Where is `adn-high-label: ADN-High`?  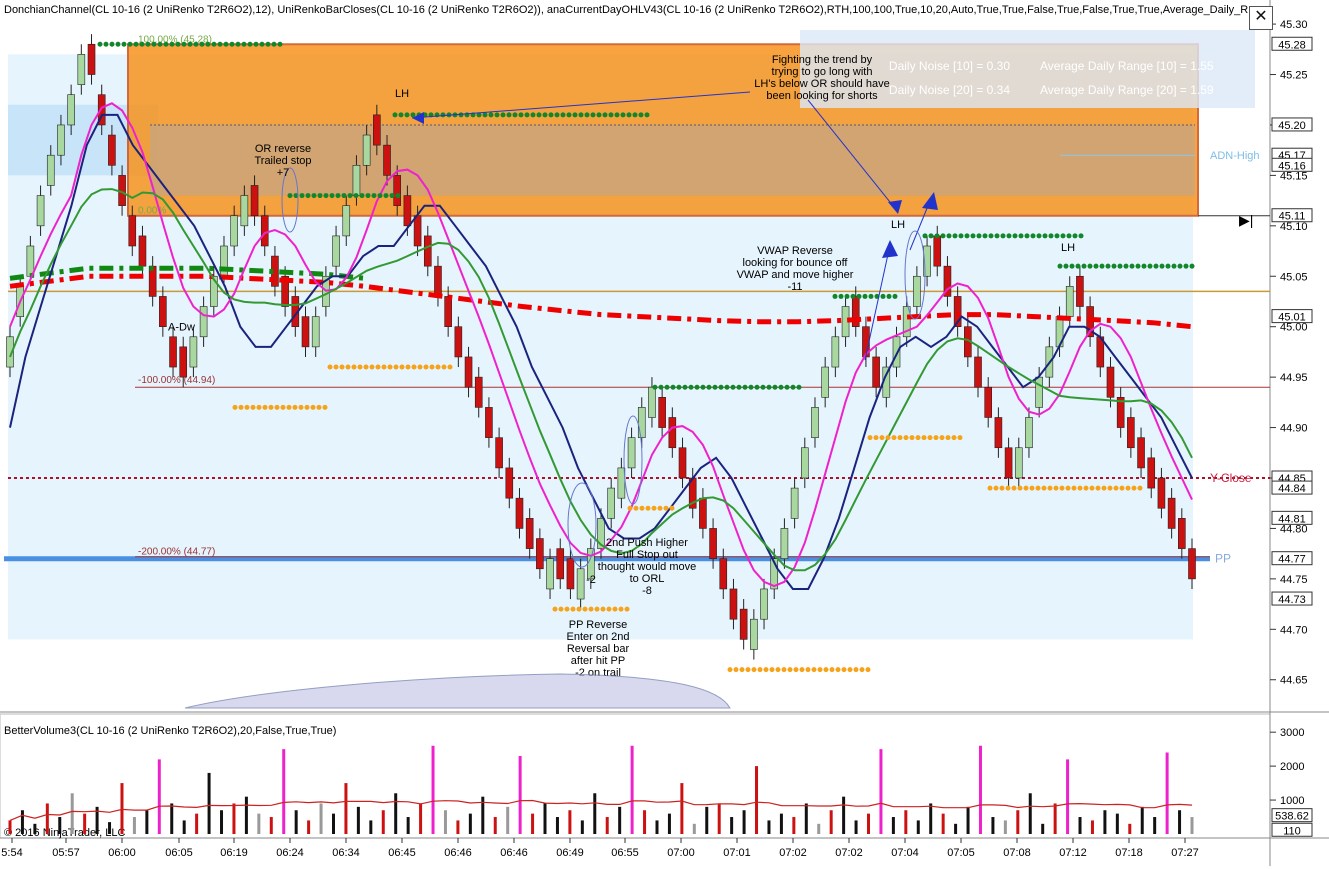
adn-high-label: ADN-High is located at coordinates (1235, 156).